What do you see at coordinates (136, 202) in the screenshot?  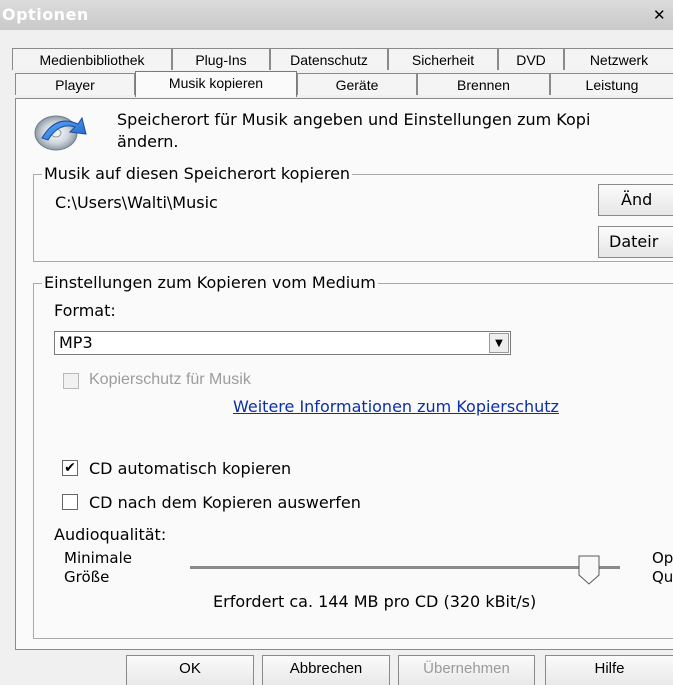 I see `music-folder-path: C:\Users\Walti\Music` at bounding box center [136, 202].